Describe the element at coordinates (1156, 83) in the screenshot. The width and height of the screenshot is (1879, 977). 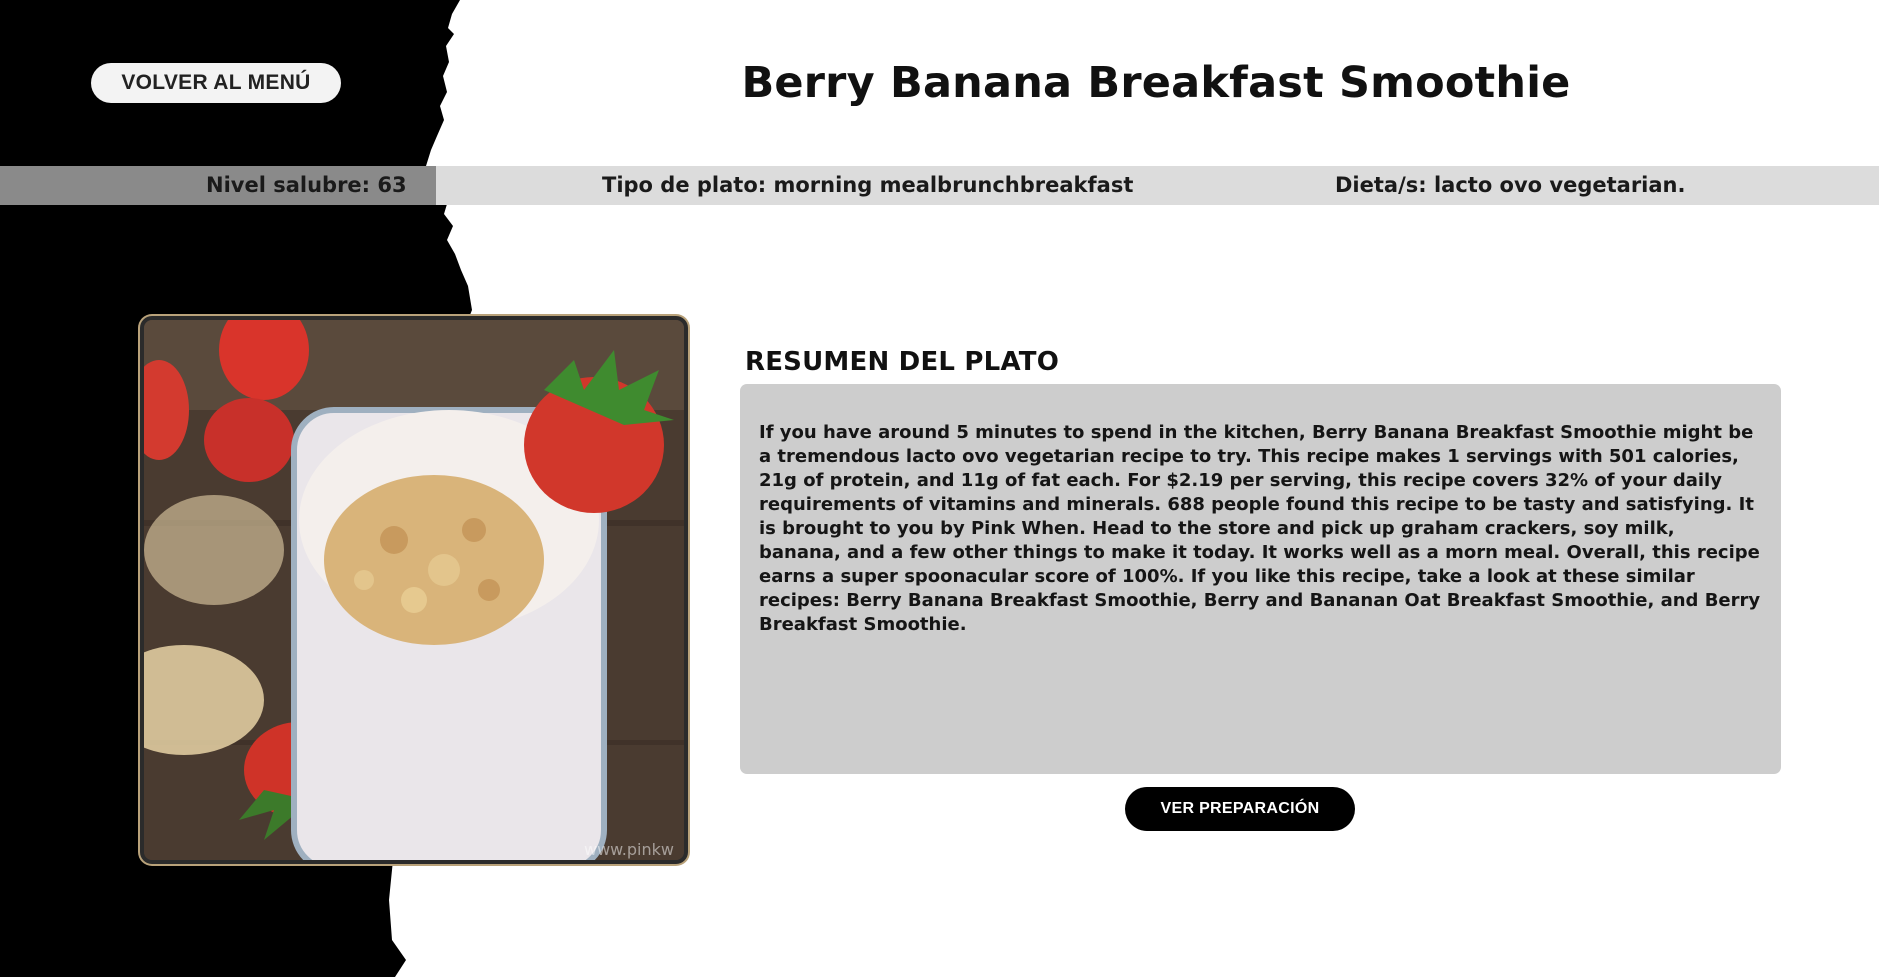
I see `page-title: Berry Banana Breakfast Smoothie` at that location.